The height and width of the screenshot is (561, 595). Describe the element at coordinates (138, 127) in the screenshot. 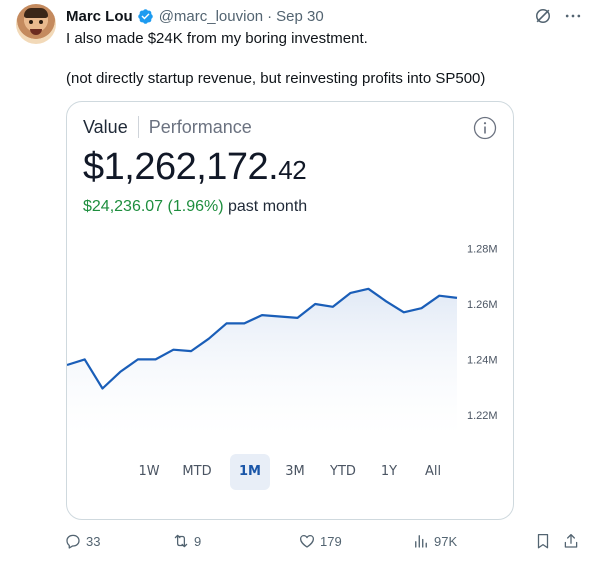

I see `tab-divider` at that location.